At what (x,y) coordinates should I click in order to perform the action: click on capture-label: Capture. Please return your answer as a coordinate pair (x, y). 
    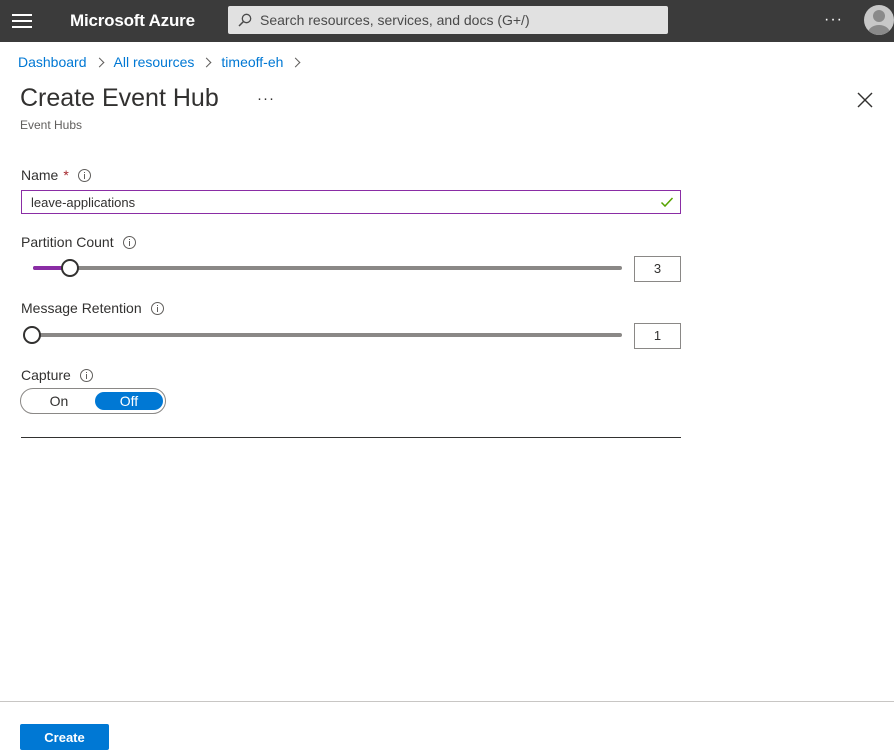
    Looking at the image, I should click on (57, 375).